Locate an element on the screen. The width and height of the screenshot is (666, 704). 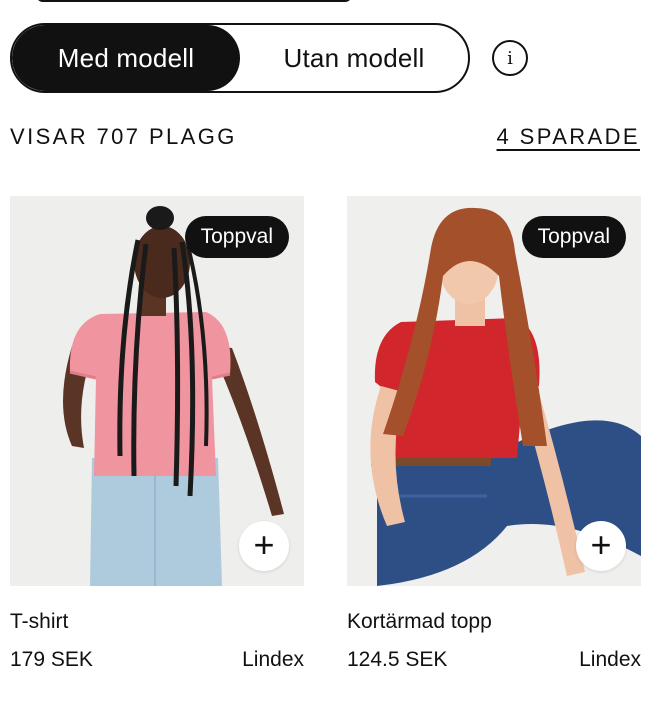
product-price: 124.5 SEK is located at coordinates (397, 659).